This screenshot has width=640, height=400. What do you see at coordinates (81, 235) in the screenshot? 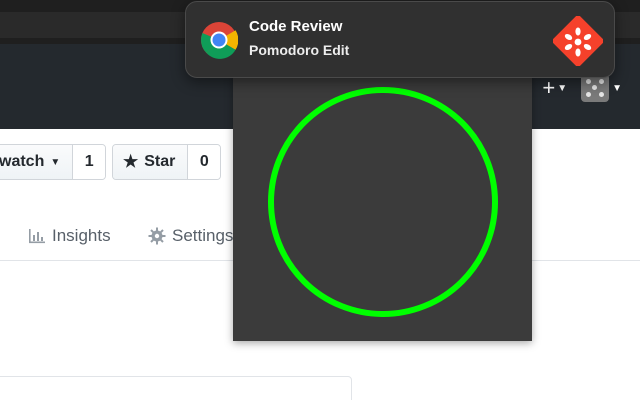
I see `tab-insights-label: Insights` at bounding box center [81, 235].